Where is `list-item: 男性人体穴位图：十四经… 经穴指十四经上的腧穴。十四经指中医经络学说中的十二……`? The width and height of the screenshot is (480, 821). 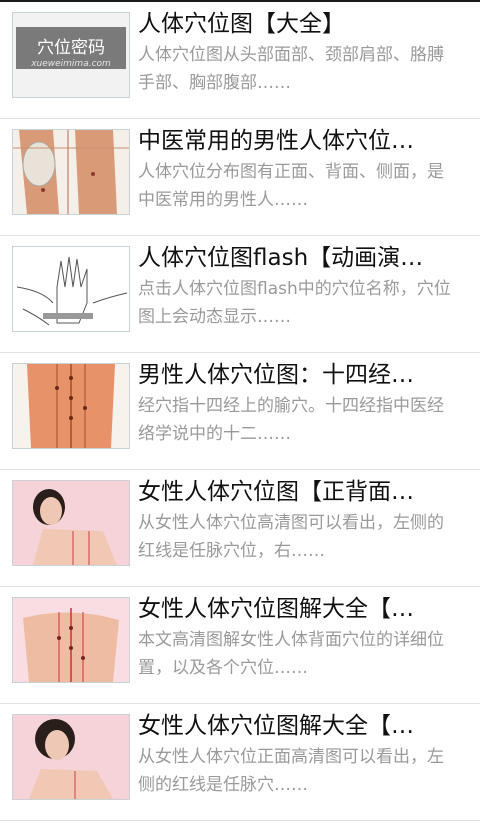 list-item: 男性人体穴位图：十四经… 经穴指十四经上的腧穴。十四经指中医经络学说中的十二…… is located at coordinates (240, 411).